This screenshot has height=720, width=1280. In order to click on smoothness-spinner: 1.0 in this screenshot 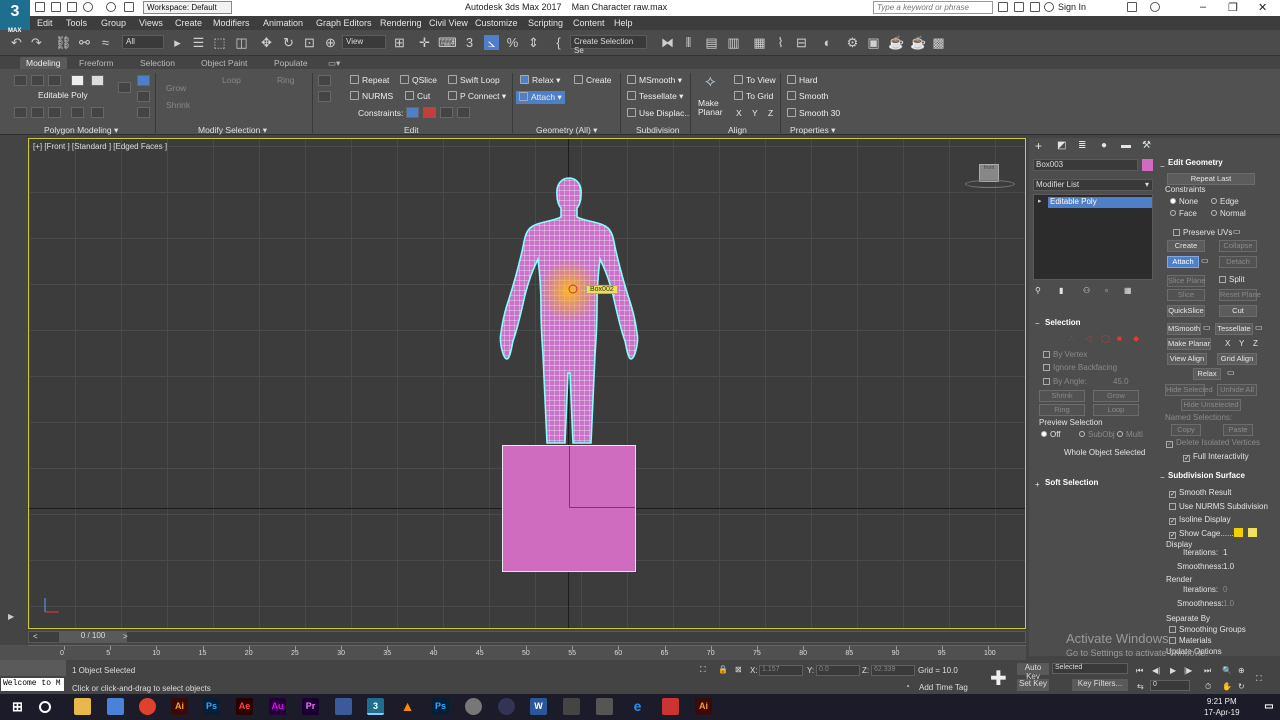, I will do `click(1228, 566)`.